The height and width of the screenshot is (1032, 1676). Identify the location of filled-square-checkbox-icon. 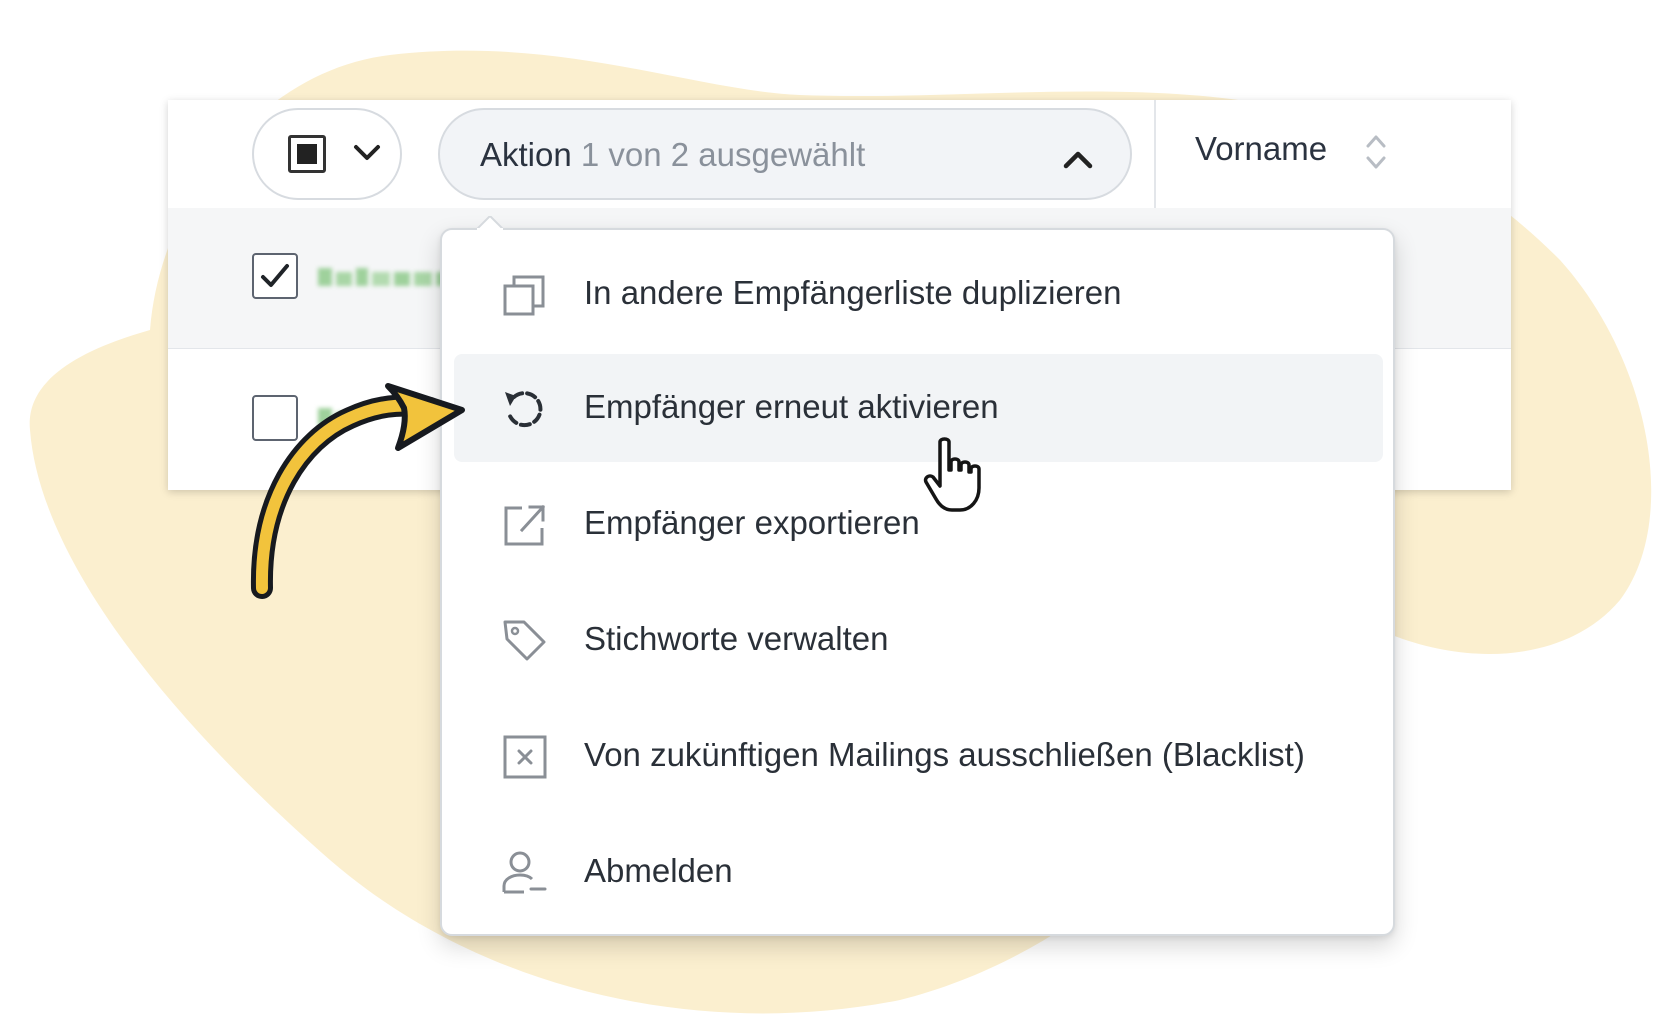
(307, 154).